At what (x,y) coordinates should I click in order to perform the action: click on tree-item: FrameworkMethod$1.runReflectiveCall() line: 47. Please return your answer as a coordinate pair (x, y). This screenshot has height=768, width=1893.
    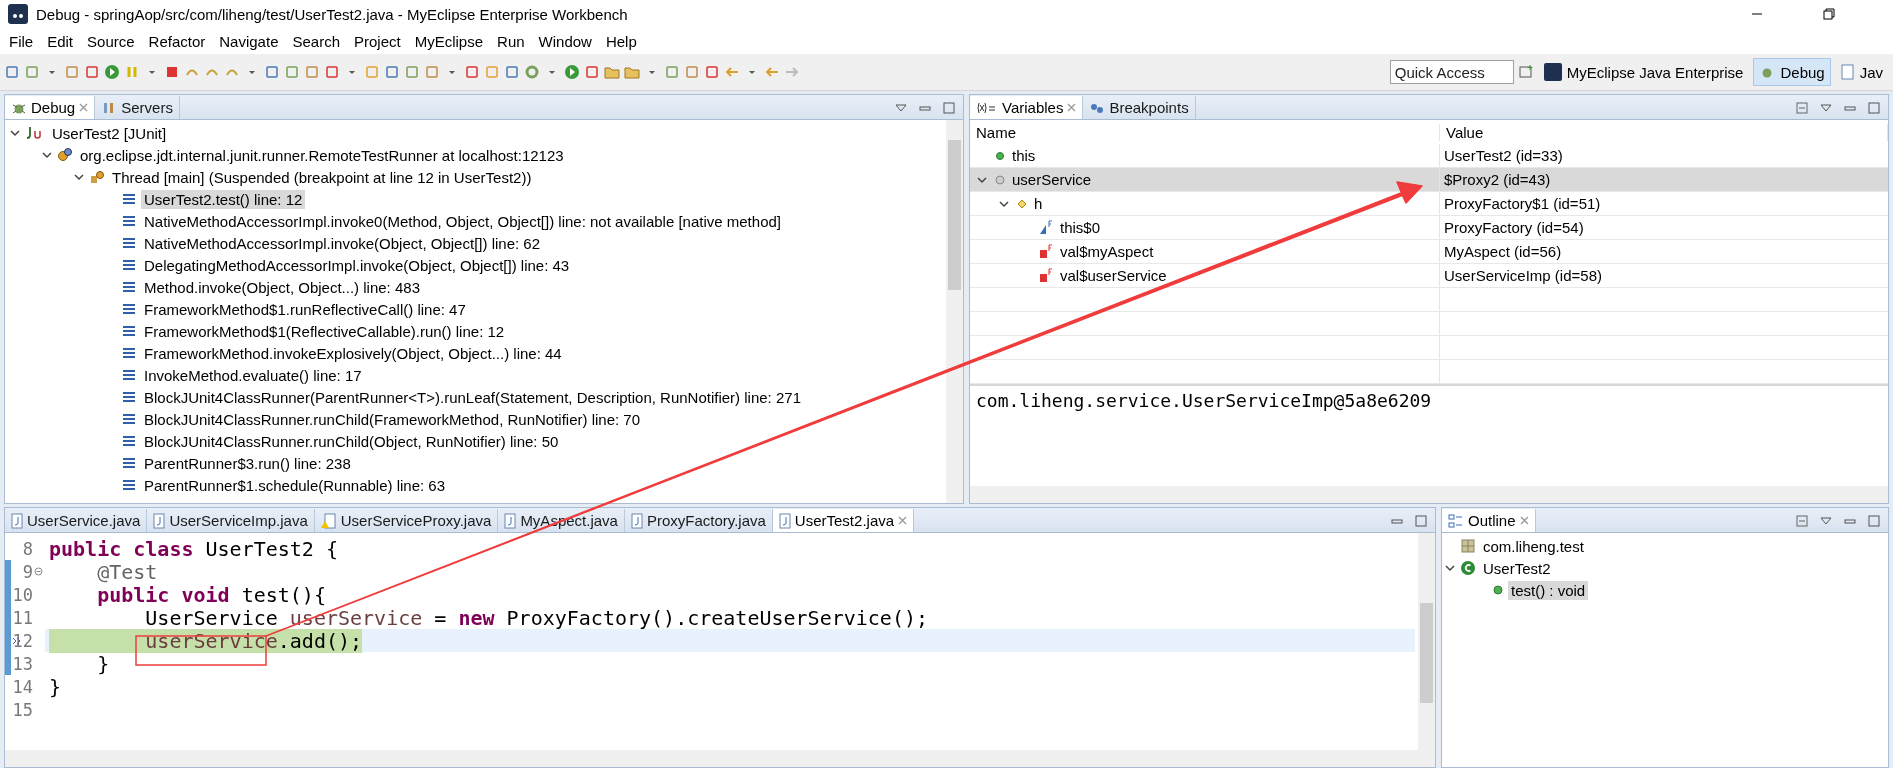
    Looking at the image, I should click on (305, 309).